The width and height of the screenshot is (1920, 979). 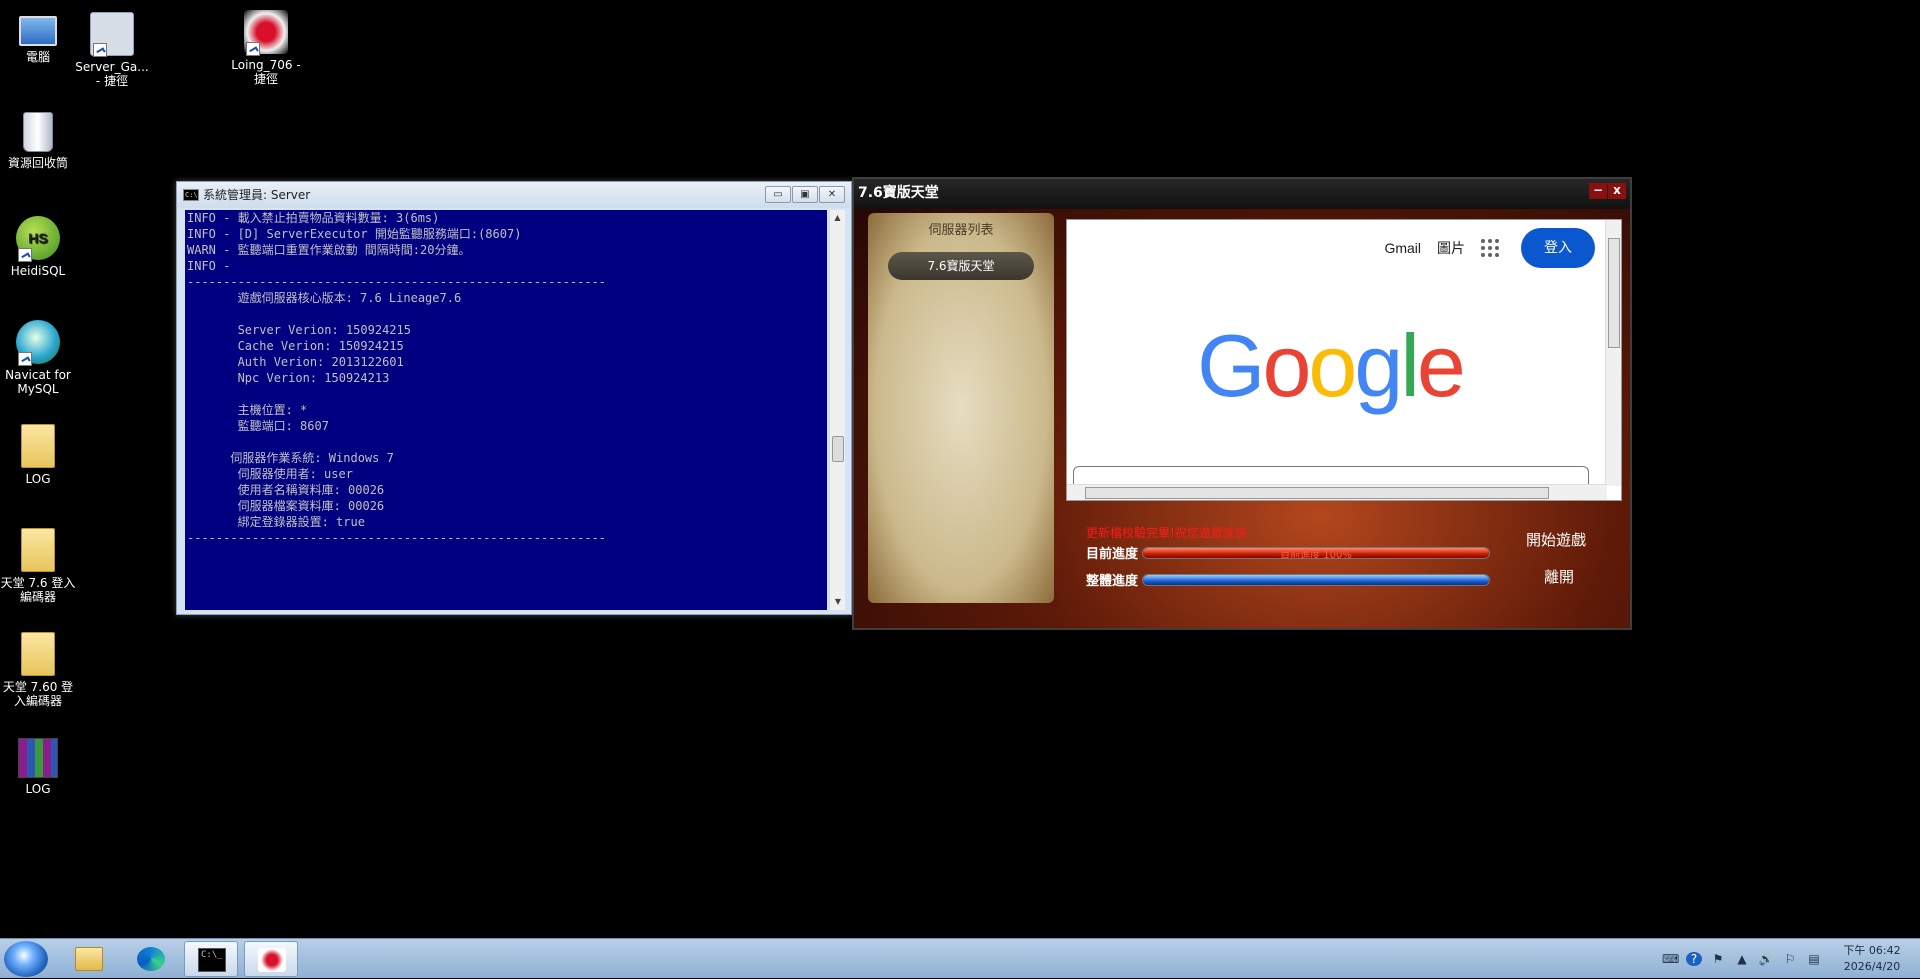 I want to click on desktop-icon-recycle-bin: 資源回收筒, so click(x=40, y=141).